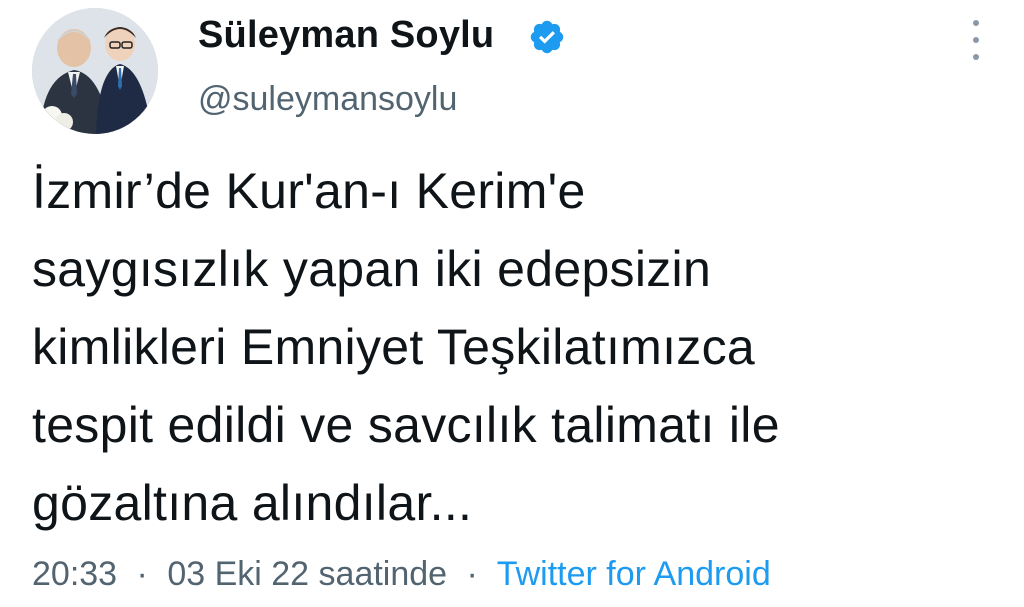 Image resolution: width=1024 pixels, height=607 pixels. Describe the element at coordinates (307, 574) in the screenshot. I see `tweet-date: 03 Eki 22 saatinde` at that location.